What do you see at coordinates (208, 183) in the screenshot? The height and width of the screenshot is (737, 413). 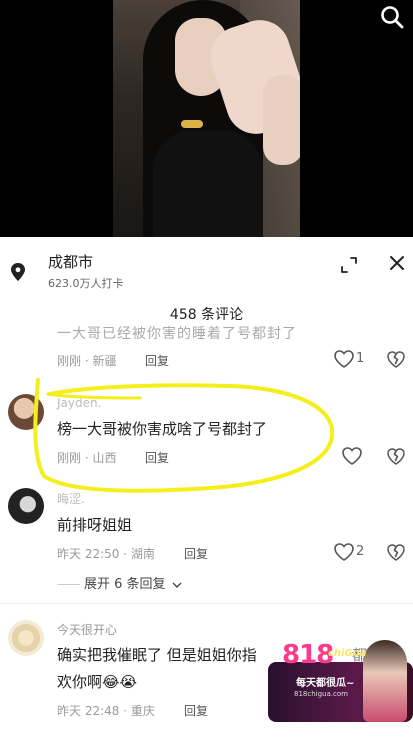 I see `video-subject-body` at bounding box center [208, 183].